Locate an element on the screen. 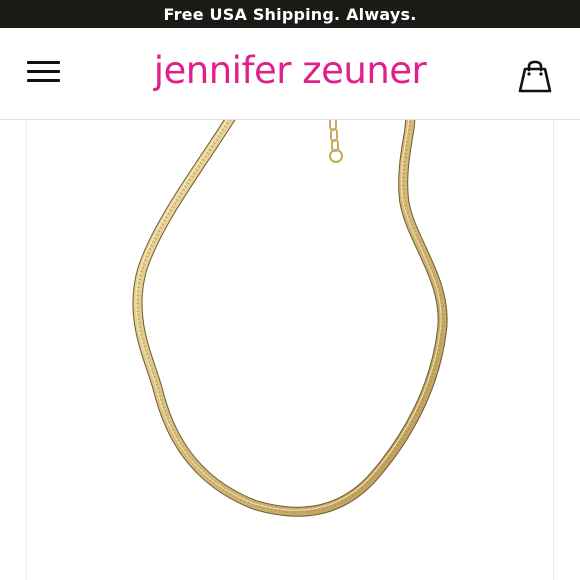 The image size is (580, 580). brand-logo: jennifer zeuner is located at coordinates (290, 71).